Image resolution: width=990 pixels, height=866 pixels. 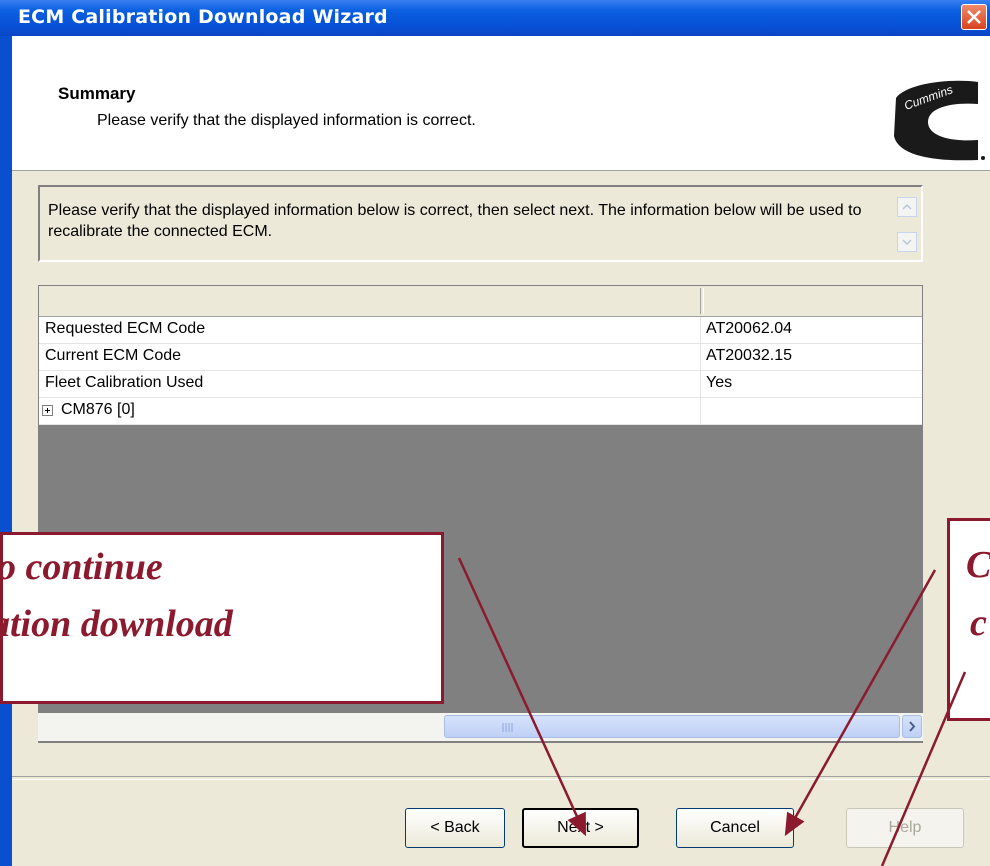 I want to click on expand-plus-icon, so click(x=47, y=410).